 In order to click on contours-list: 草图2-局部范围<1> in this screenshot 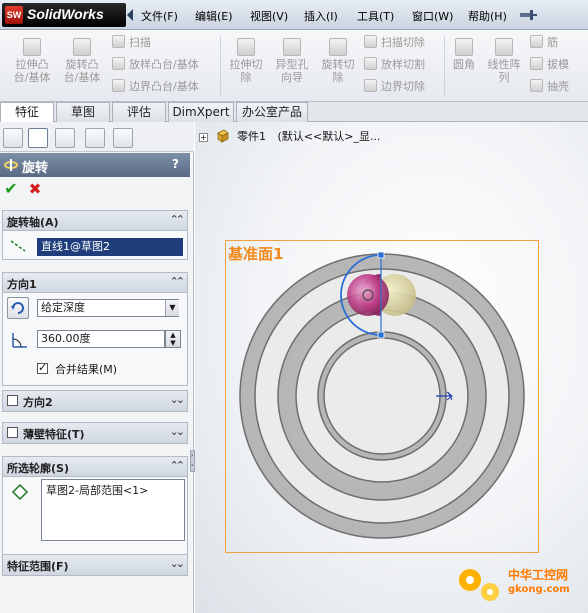, I will do `click(113, 510)`.